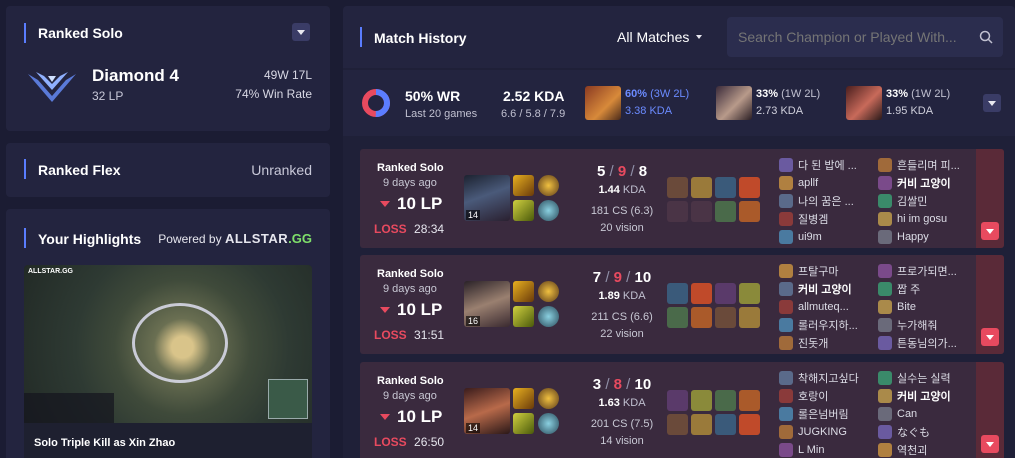  I want to click on rank-win-rate: 74% Win Rate, so click(273, 94).